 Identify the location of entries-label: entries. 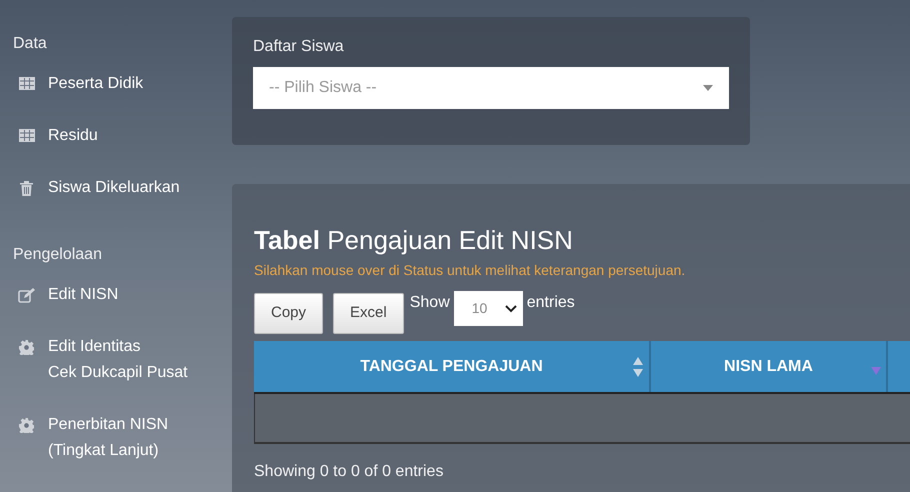
(550, 303).